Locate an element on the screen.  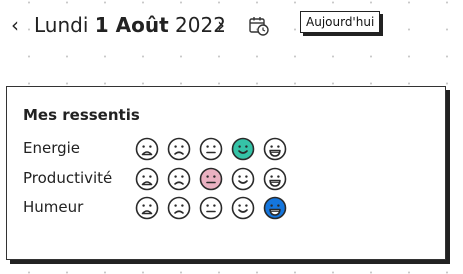
row-label: Productivité is located at coordinates (68, 178).